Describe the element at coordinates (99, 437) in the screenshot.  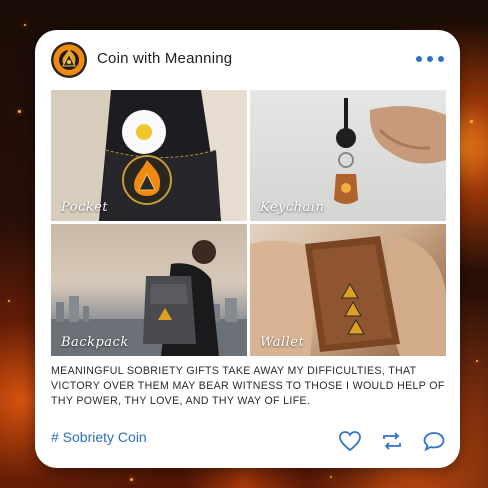
I see `hashtag-link: # Sobriety Coin` at that location.